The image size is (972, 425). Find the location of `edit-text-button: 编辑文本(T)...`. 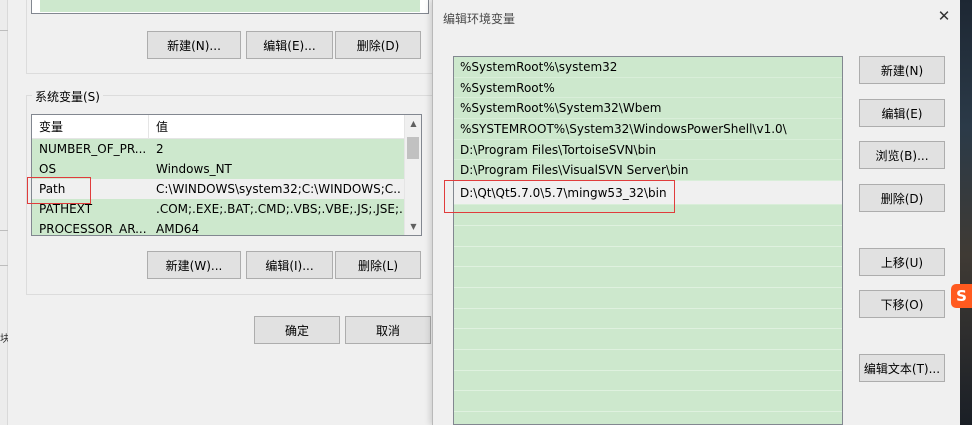

edit-text-button: 编辑文本(T)... is located at coordinates (902, 368).